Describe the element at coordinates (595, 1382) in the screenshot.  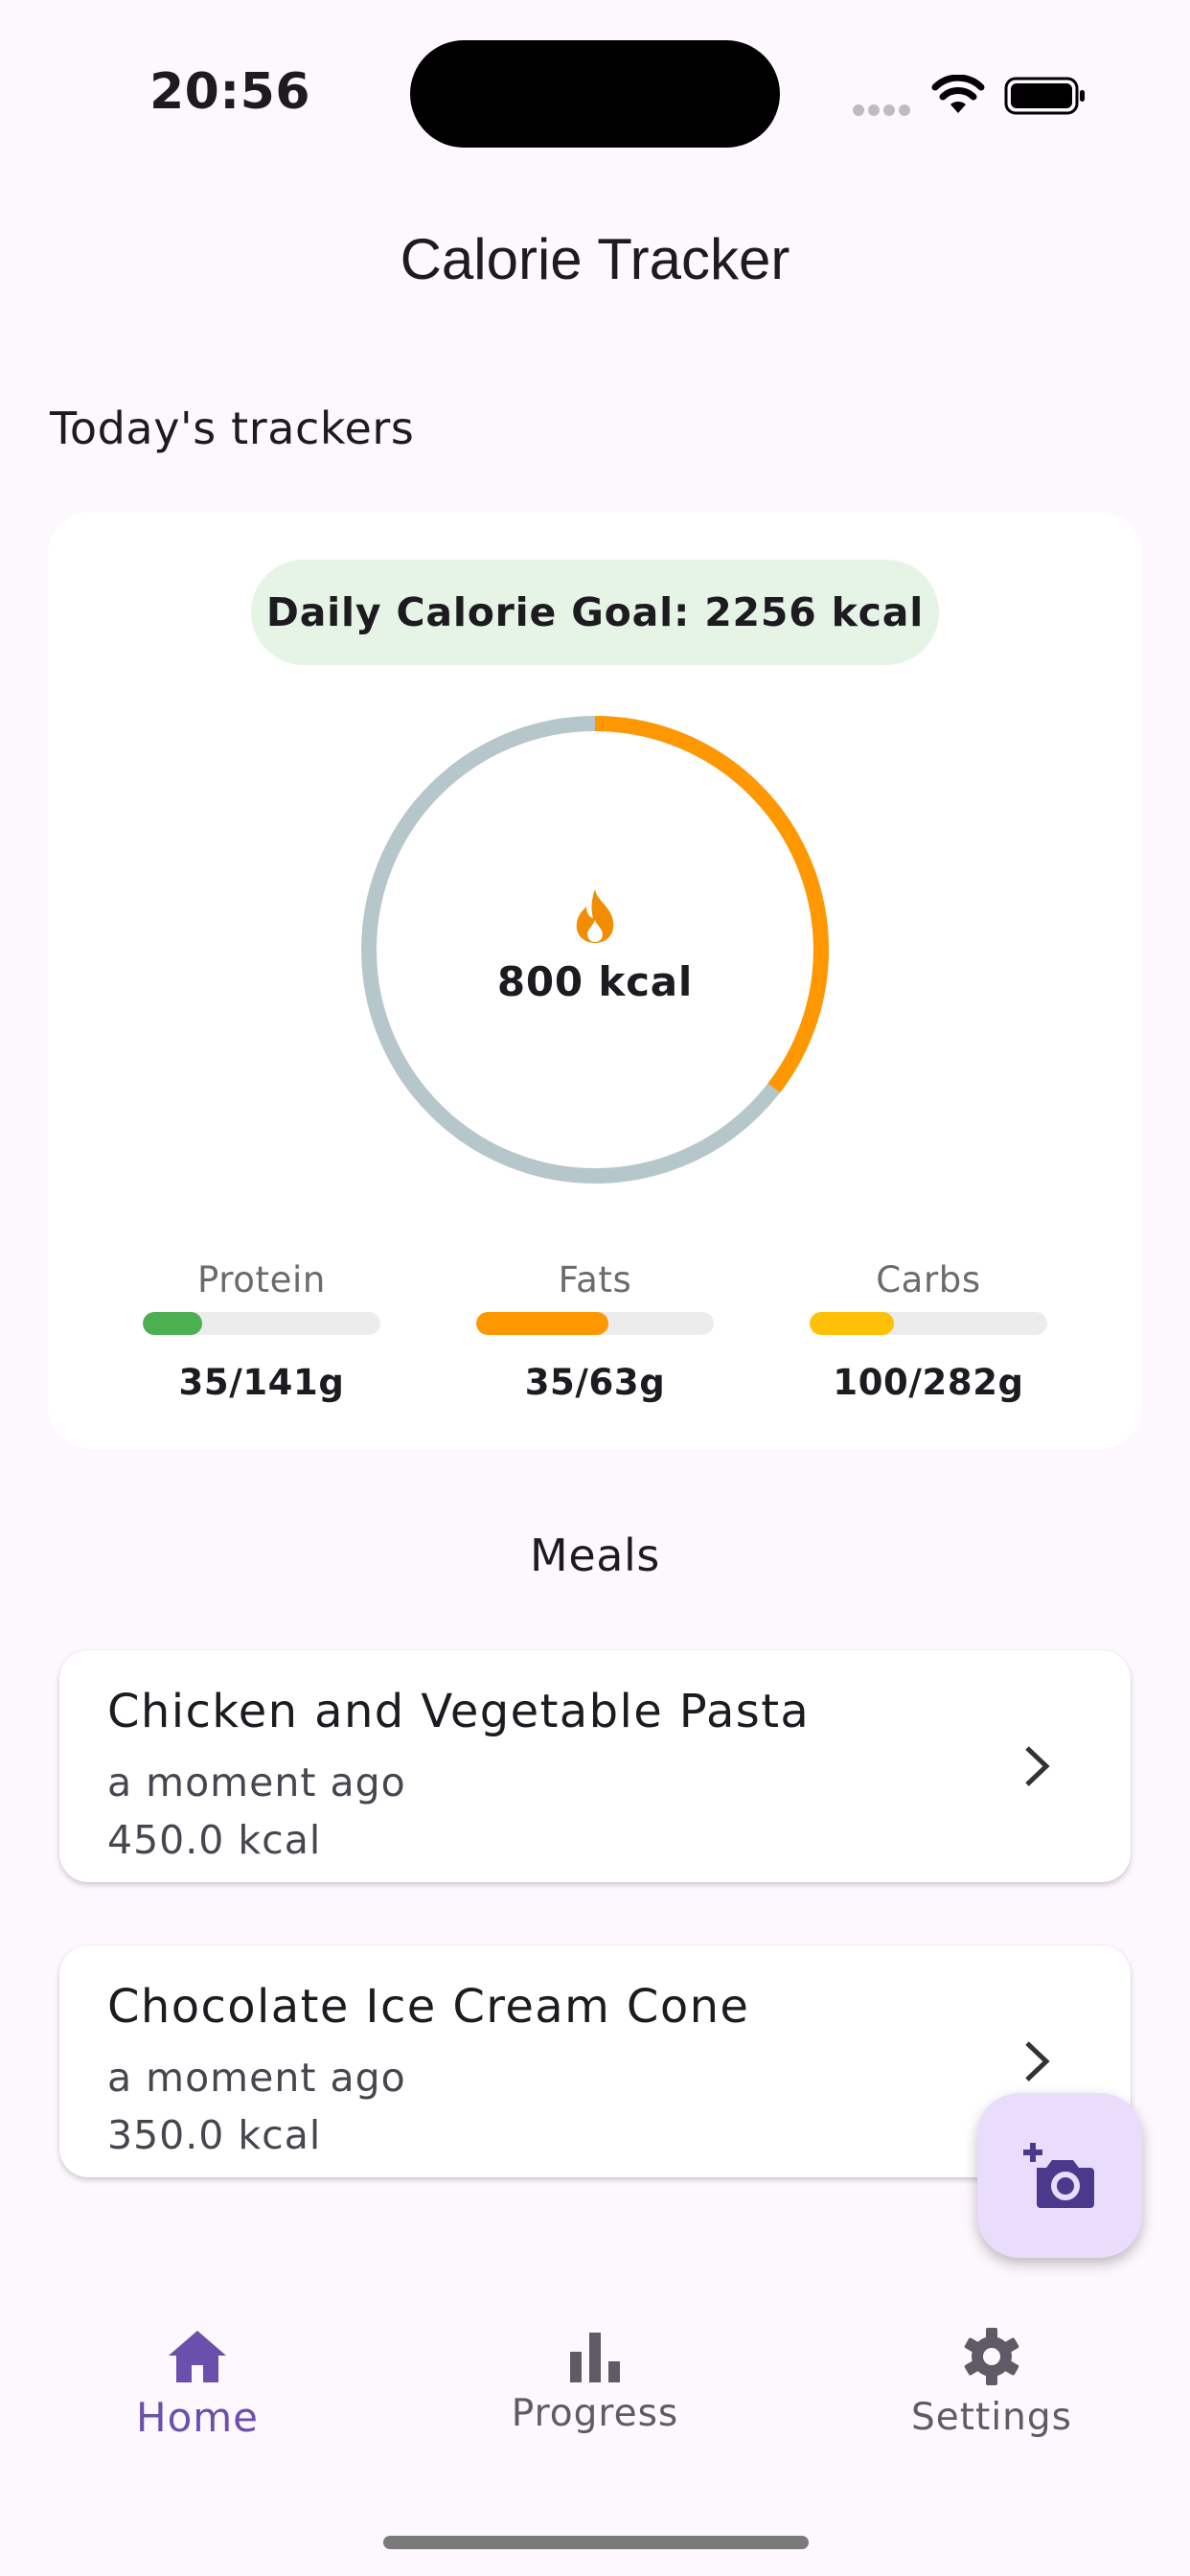
I see `macro-value: 35/63g` at that location.